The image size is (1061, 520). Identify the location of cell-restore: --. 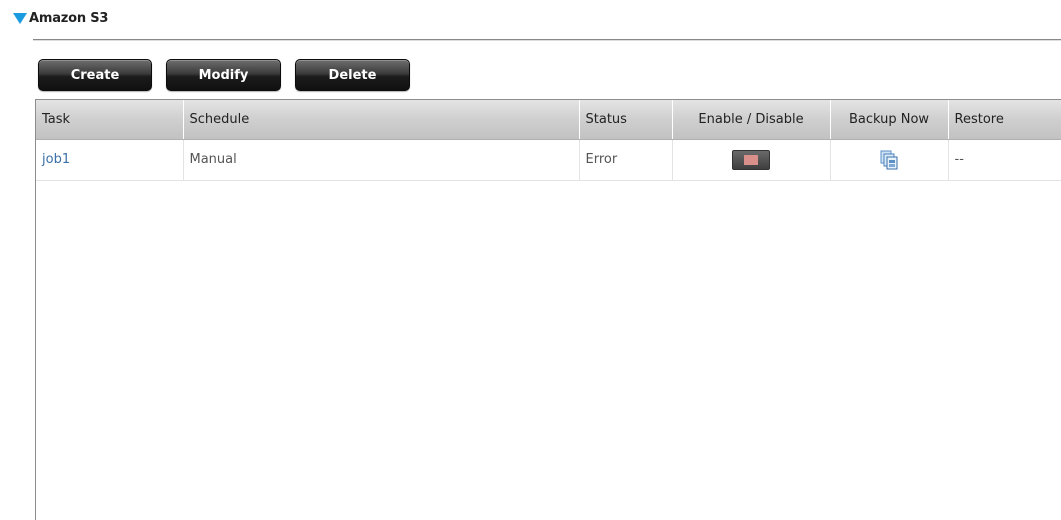
(1004, 160).